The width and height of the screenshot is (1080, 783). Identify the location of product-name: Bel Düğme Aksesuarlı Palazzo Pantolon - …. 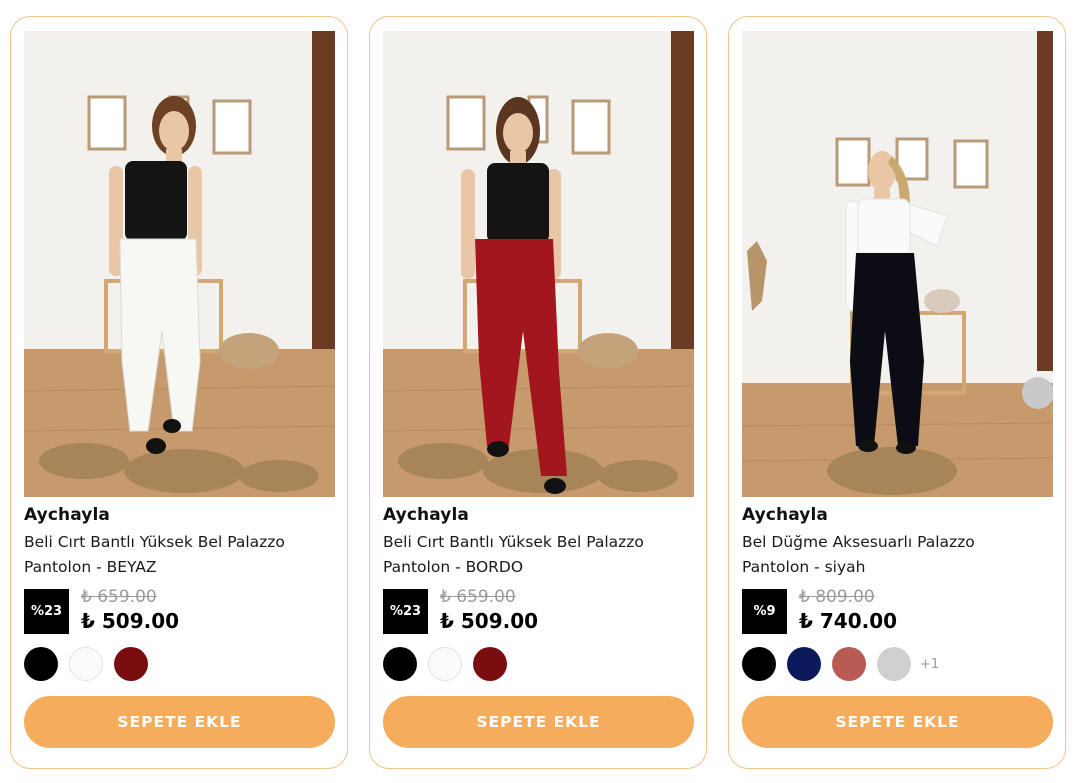
(892, 555).